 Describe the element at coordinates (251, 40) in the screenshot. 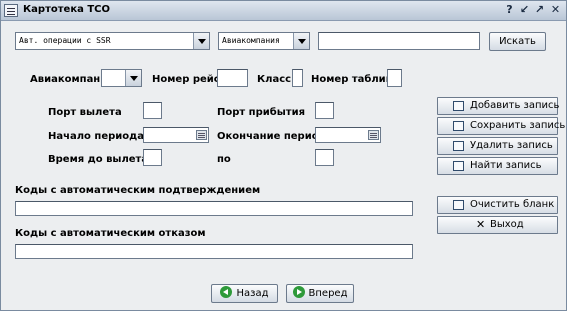

I see `search-field-select-value: Авиакомпания` at that location.